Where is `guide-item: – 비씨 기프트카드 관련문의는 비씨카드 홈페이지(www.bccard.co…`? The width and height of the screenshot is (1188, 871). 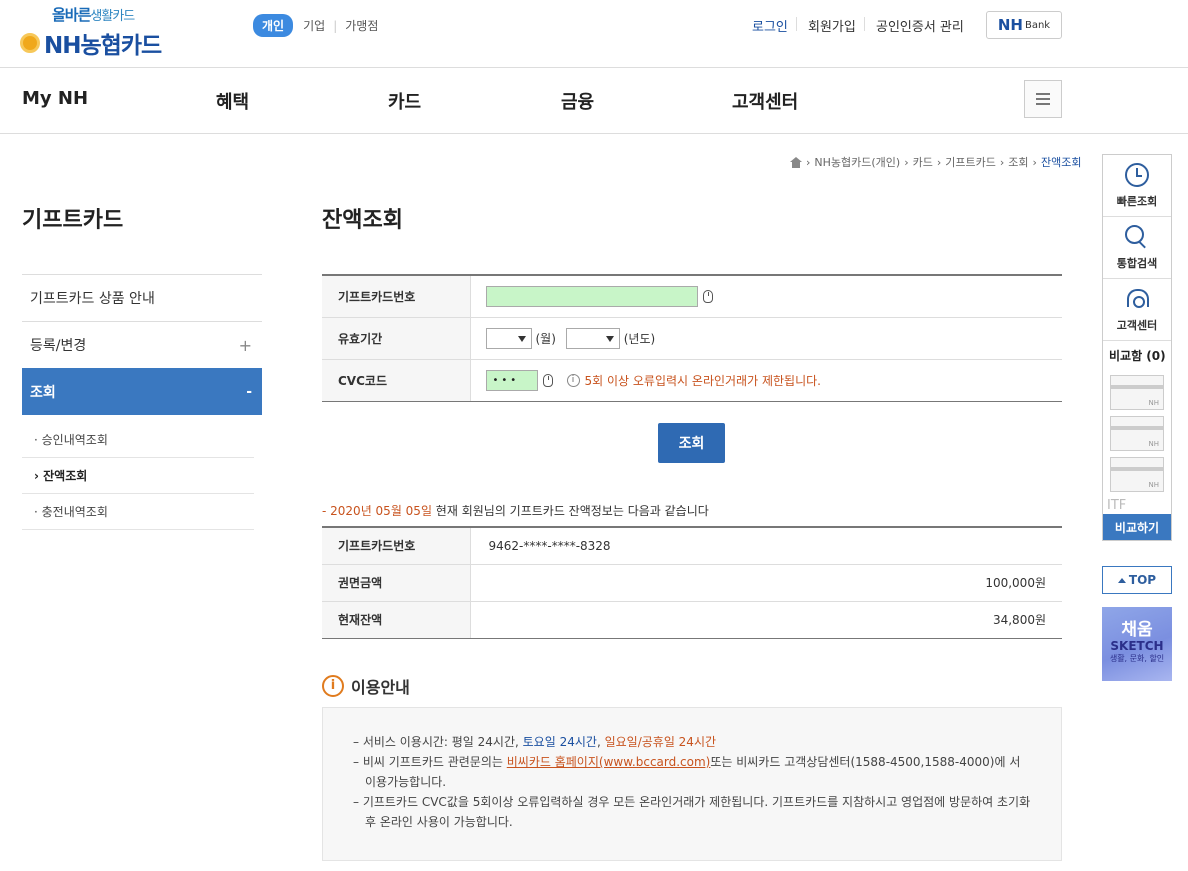 guide-item: – 비씨 기프트카드 관련문의는 비씨카드 홈페이지(www.bccard.co… is located at coordinates (687, 772).